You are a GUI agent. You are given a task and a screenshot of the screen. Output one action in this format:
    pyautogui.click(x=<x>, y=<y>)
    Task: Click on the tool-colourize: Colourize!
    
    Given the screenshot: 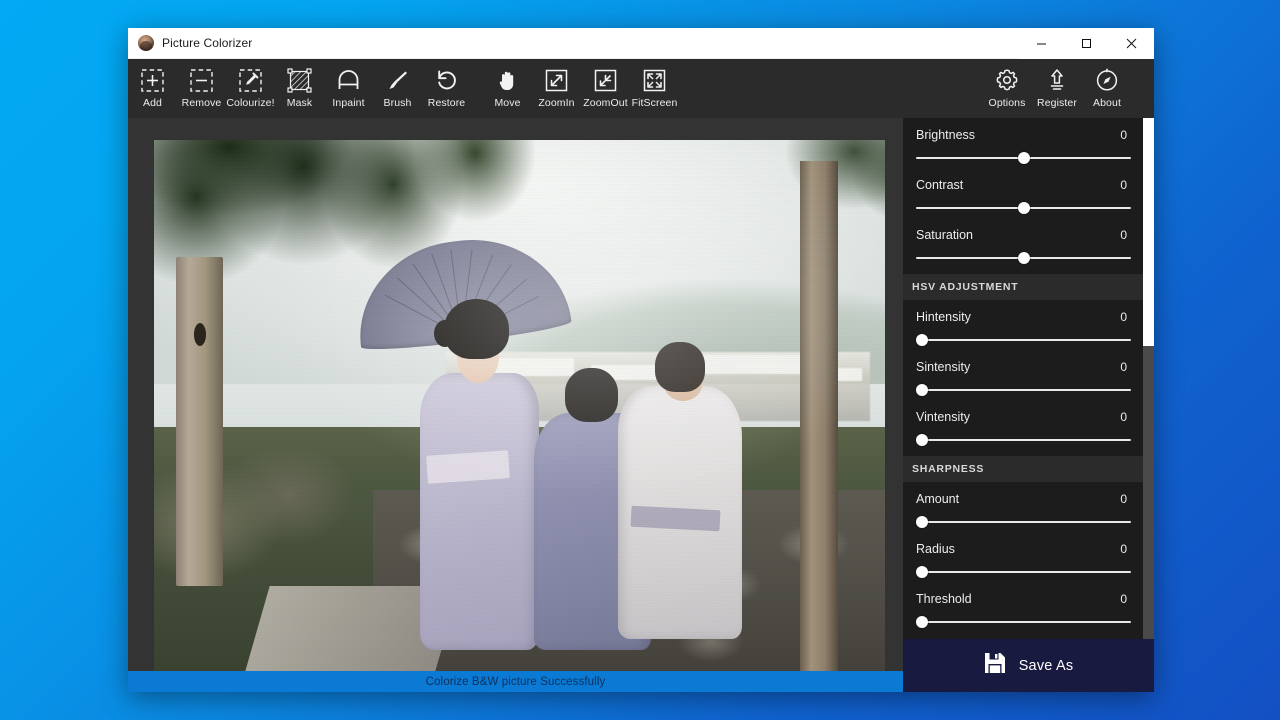 What is the action you would take?
    pyautogui.click(x=250, y=88)
    